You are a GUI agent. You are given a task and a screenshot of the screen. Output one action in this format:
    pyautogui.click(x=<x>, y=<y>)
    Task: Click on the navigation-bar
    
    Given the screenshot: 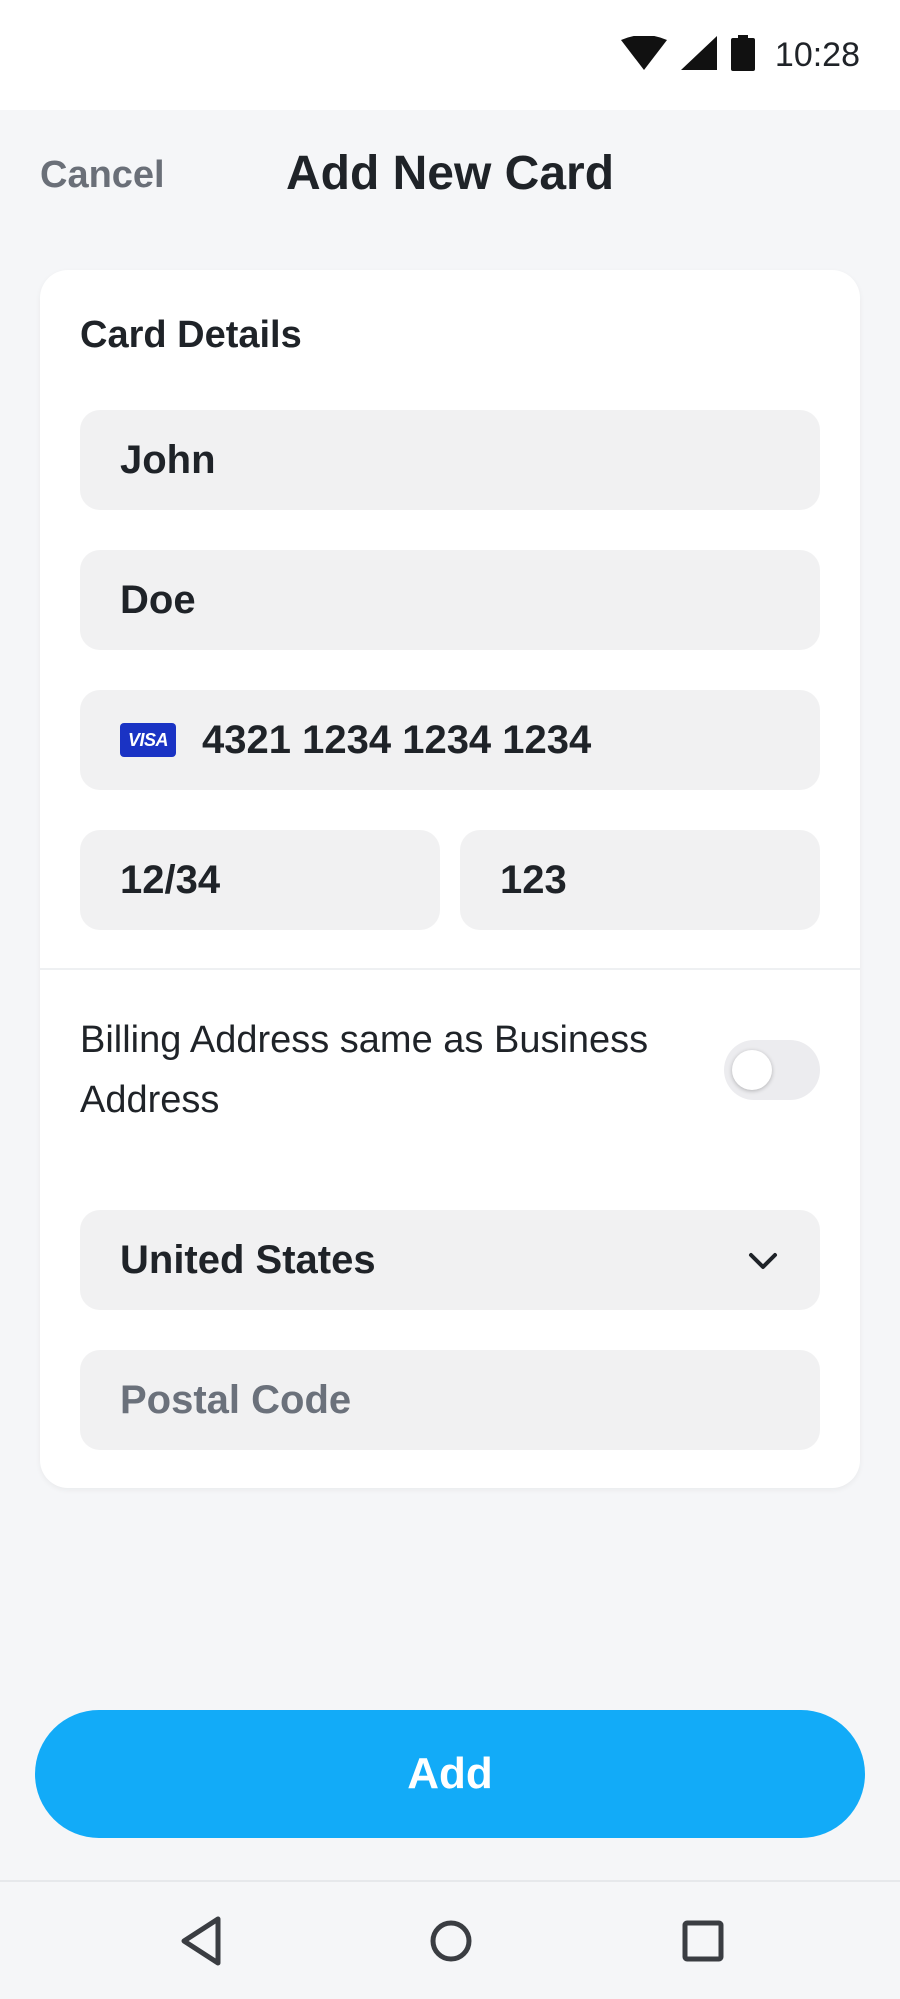 What is the action you would take?
    pyautogui.click(x=450, y=1939)
    